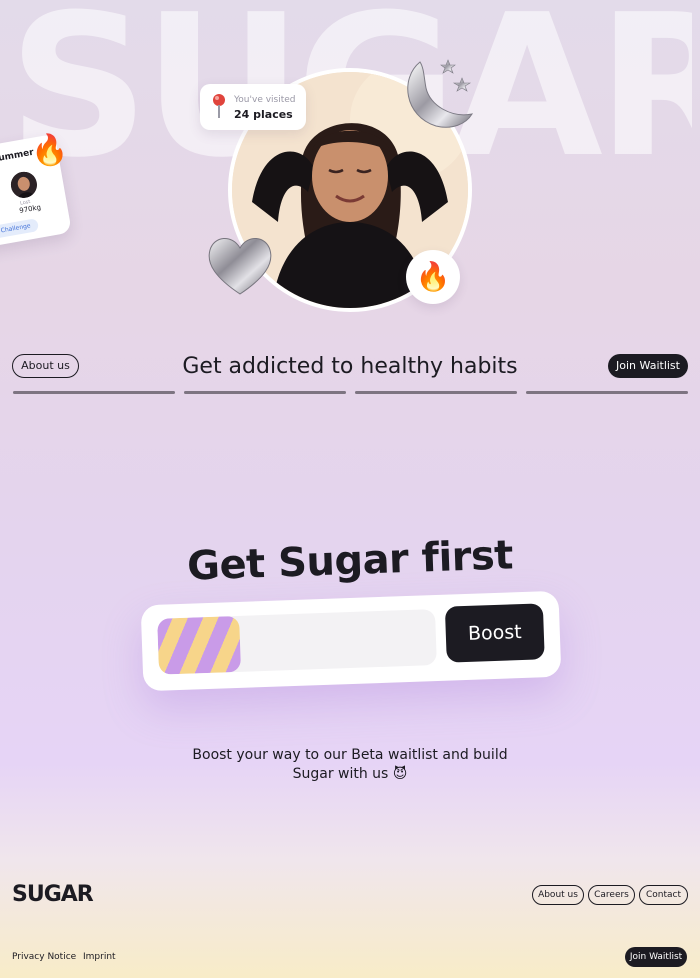 The width and height of the screenshot is (700, 978). What do you see at coordinates (648, 366) in the screenshot?
I see `join-waitlist-button: Join Waitlist` at bounding box center [648, 366].